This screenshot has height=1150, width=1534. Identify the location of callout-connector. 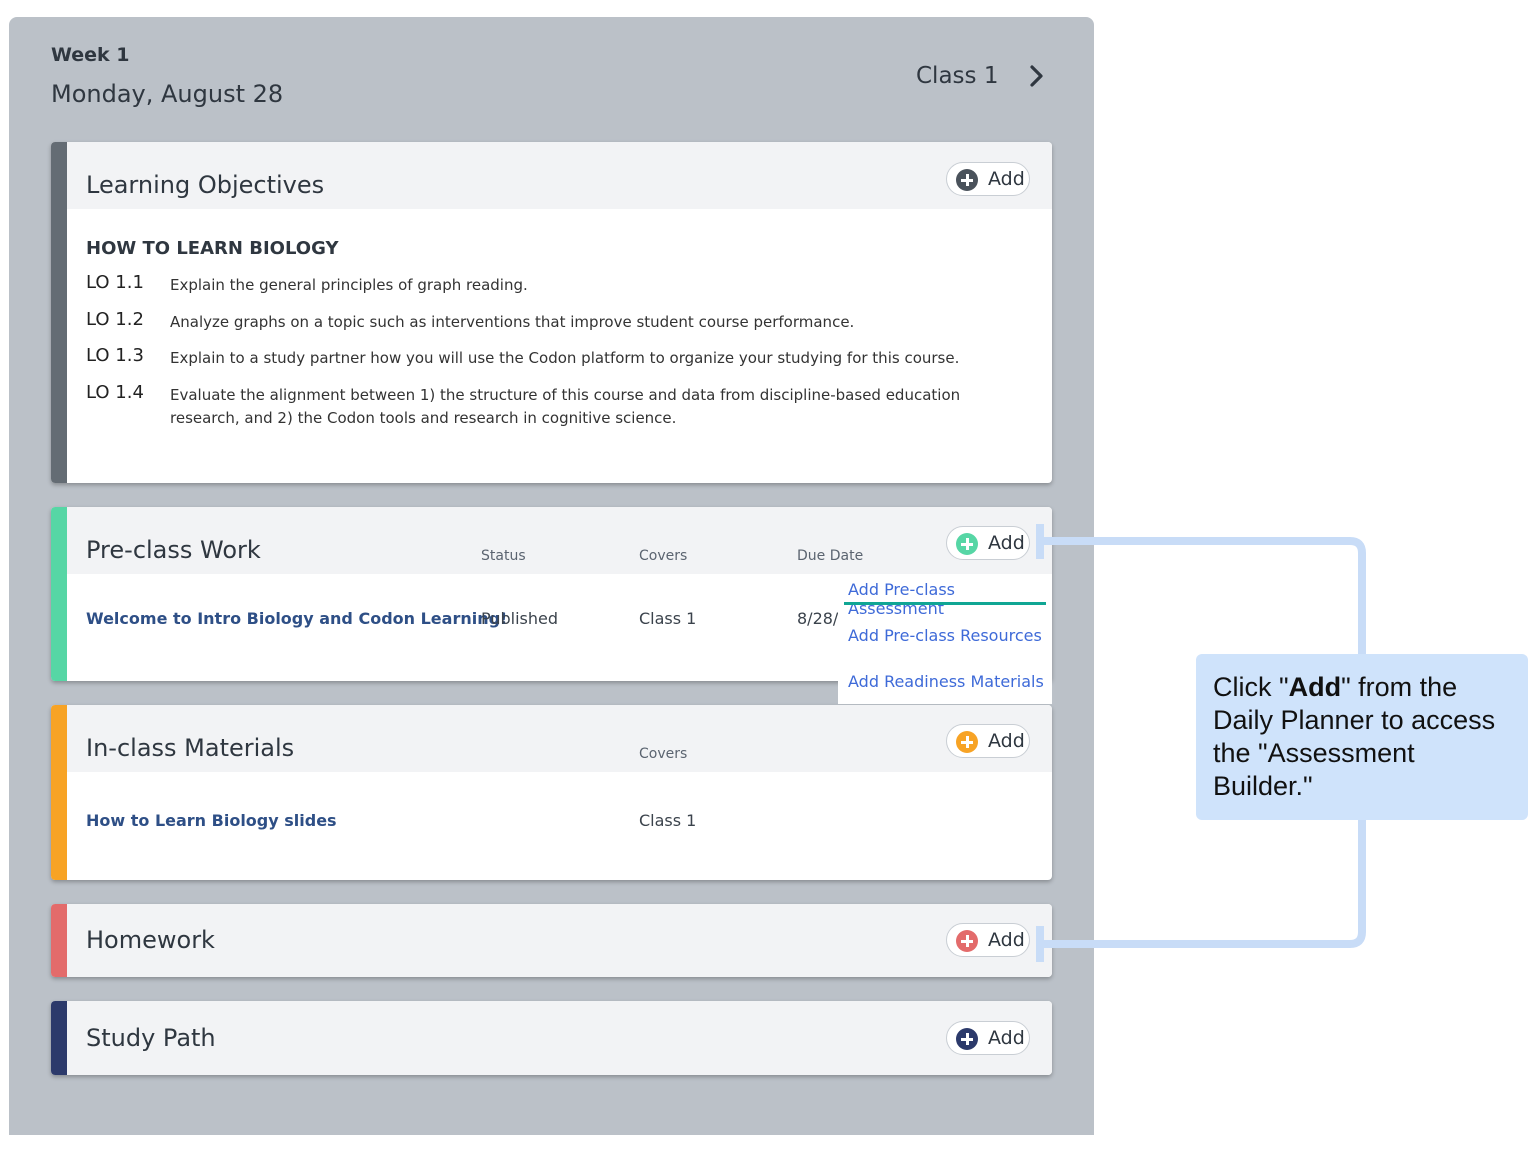
(1201, 743).